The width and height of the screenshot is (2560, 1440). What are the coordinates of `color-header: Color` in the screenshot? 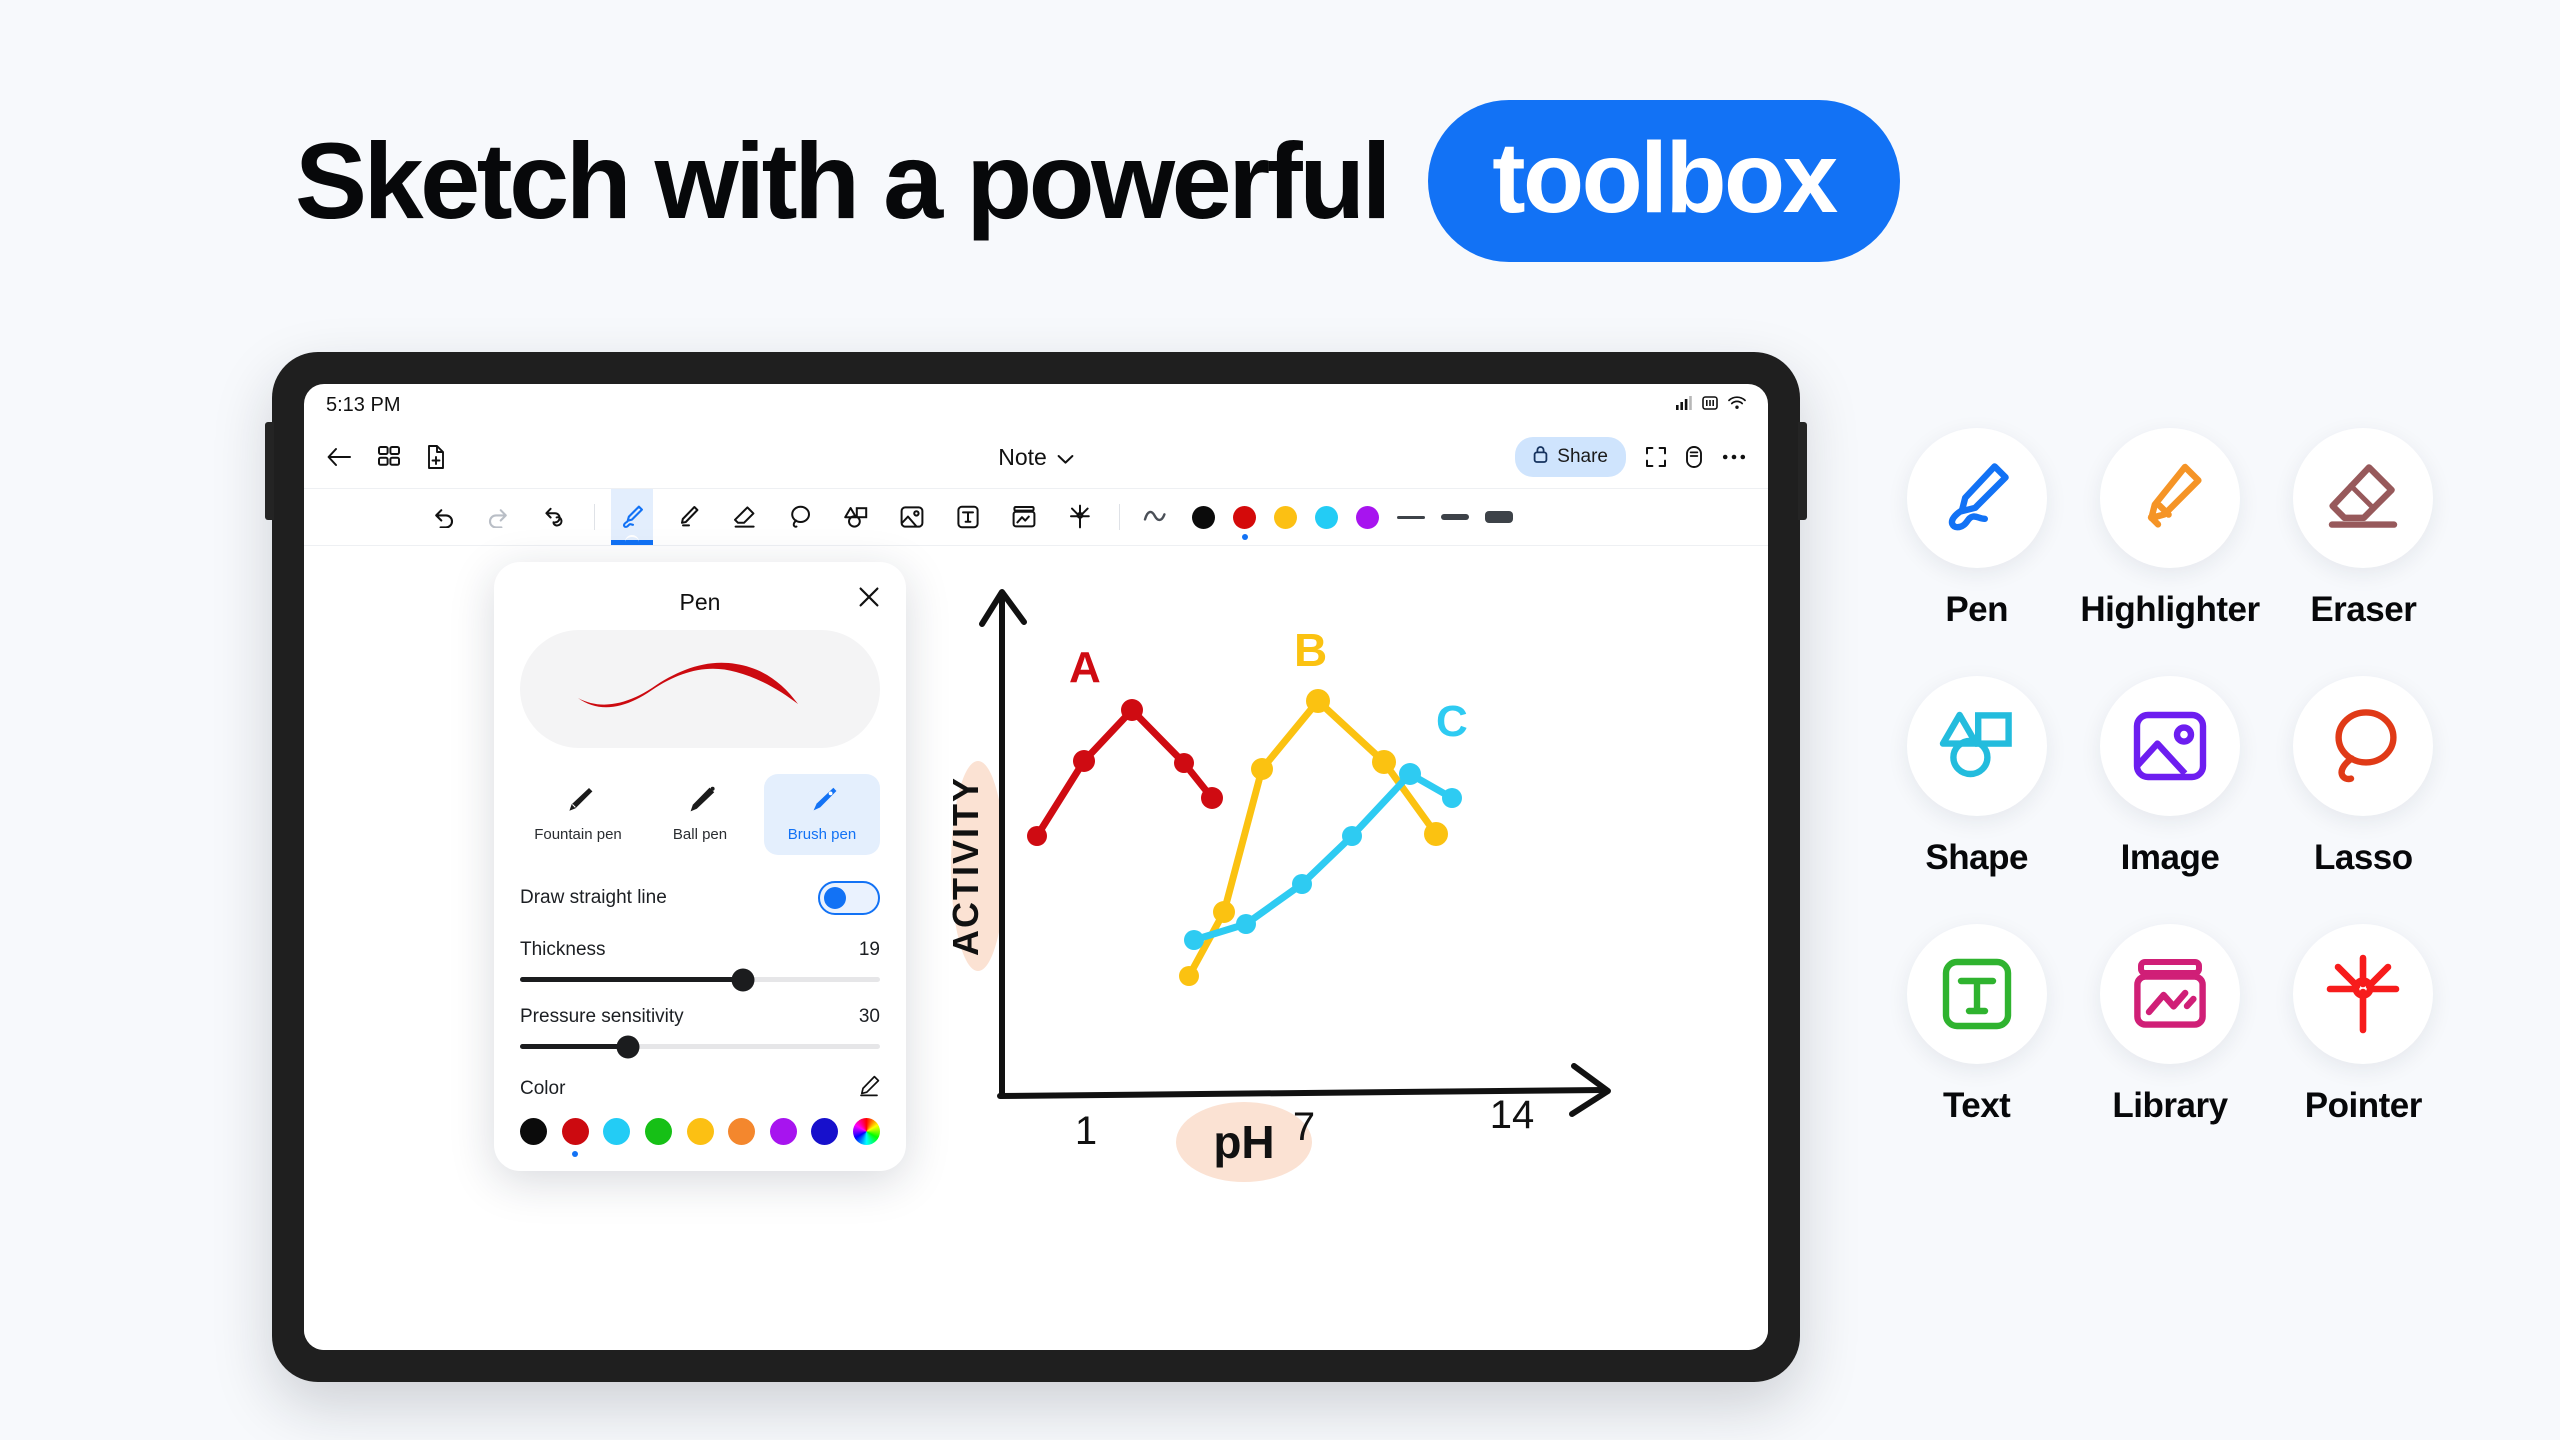 It's located at (700, 1088).